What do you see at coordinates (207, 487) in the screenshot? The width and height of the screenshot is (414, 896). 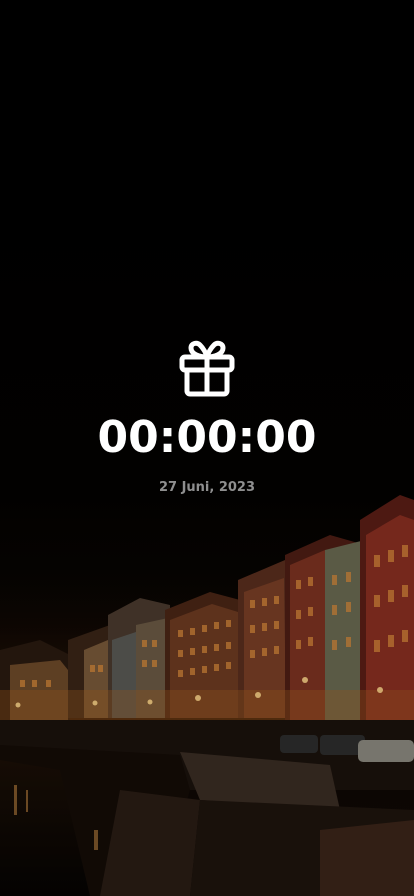 I see `countdown-date: 27 Juni, 2023` at bounding box center [207, 487].